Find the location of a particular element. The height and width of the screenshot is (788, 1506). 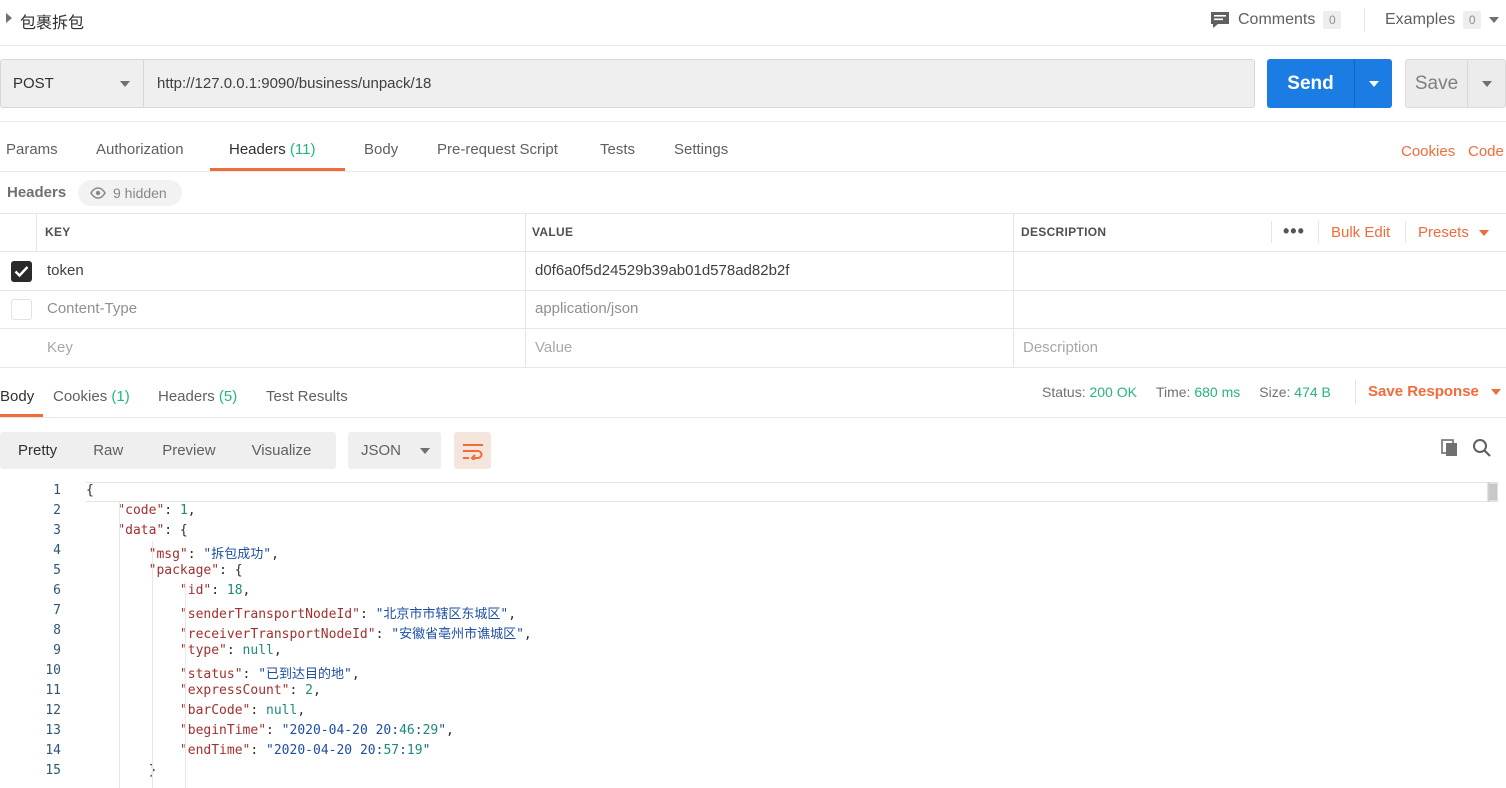

save-response-dropdown: Save Response is located at coordinates (1434, 391).